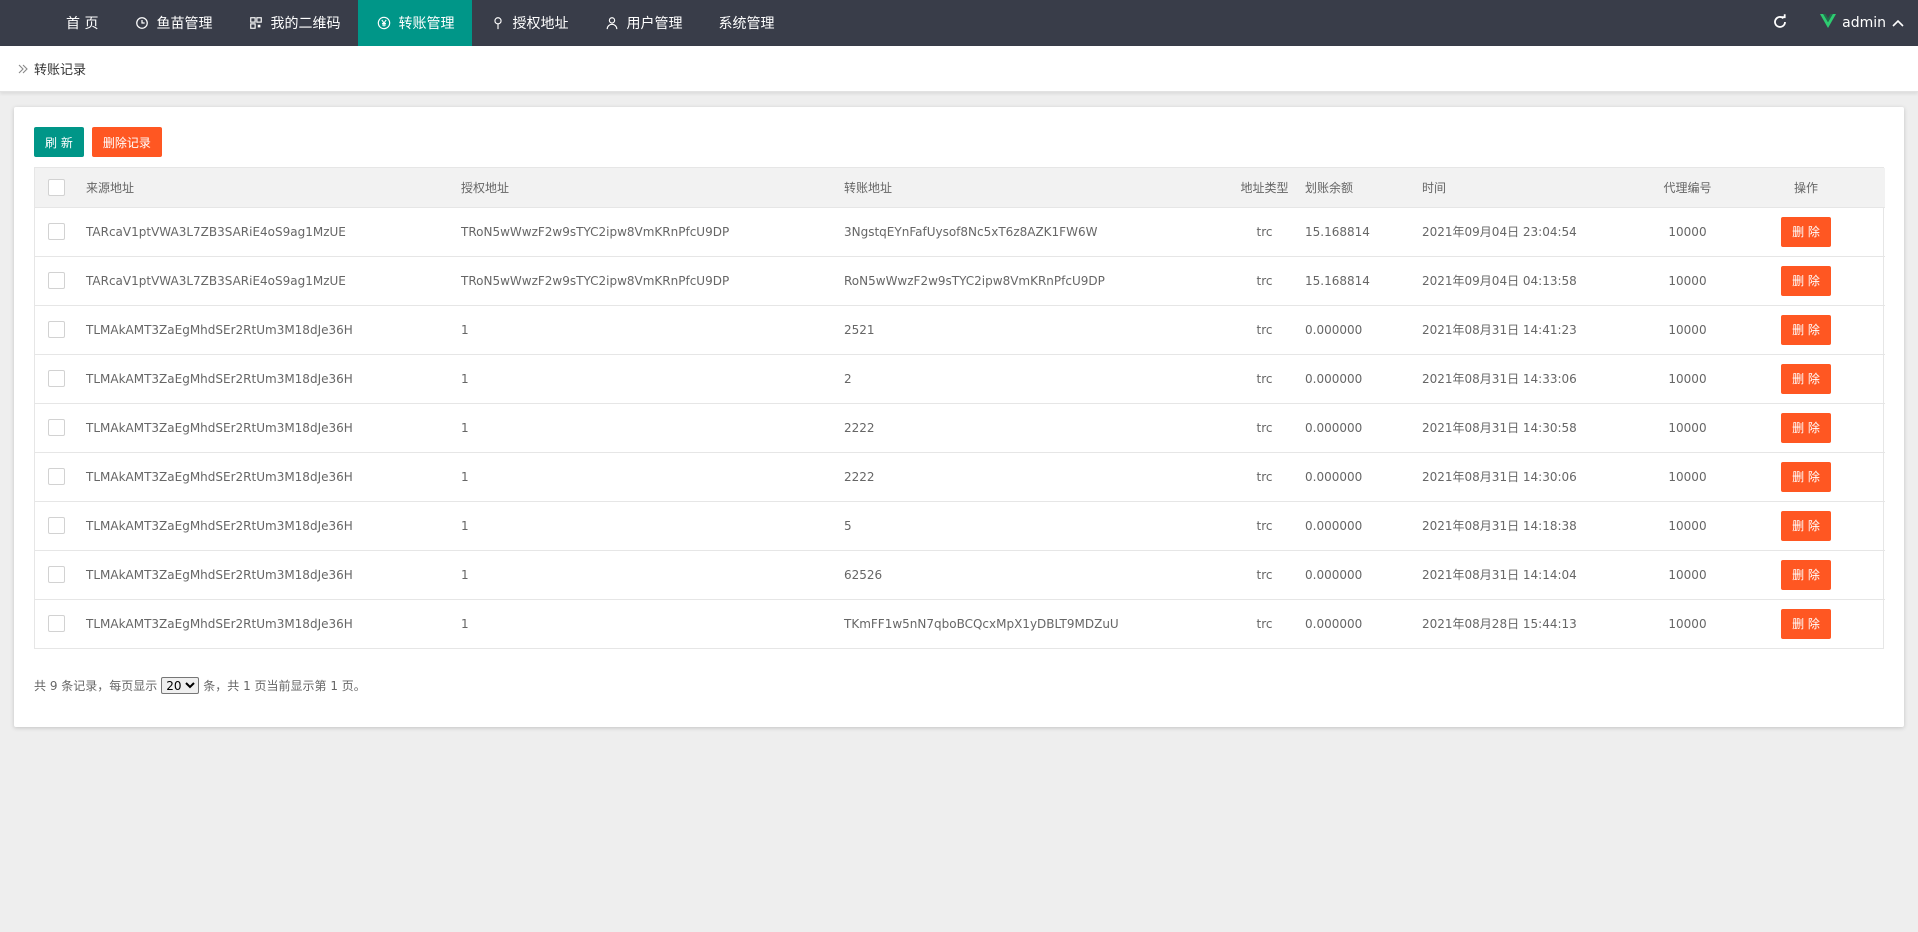  I want to click on nav-item-label: 授权地址, so click(540, 24).